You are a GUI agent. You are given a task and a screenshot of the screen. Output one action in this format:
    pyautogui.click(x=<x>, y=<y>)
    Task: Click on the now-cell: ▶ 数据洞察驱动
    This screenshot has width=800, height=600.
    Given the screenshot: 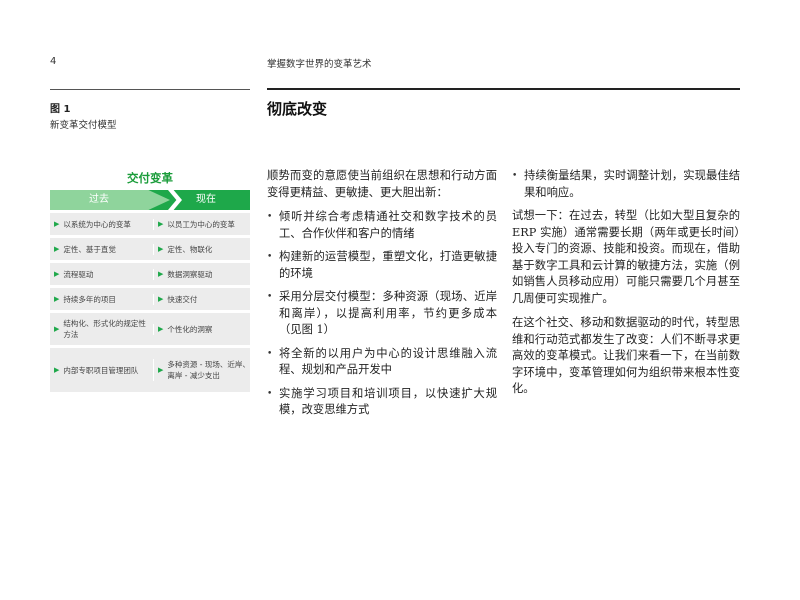 What is the action you would take?
    pyautogui.click(x=201, y=274)
    